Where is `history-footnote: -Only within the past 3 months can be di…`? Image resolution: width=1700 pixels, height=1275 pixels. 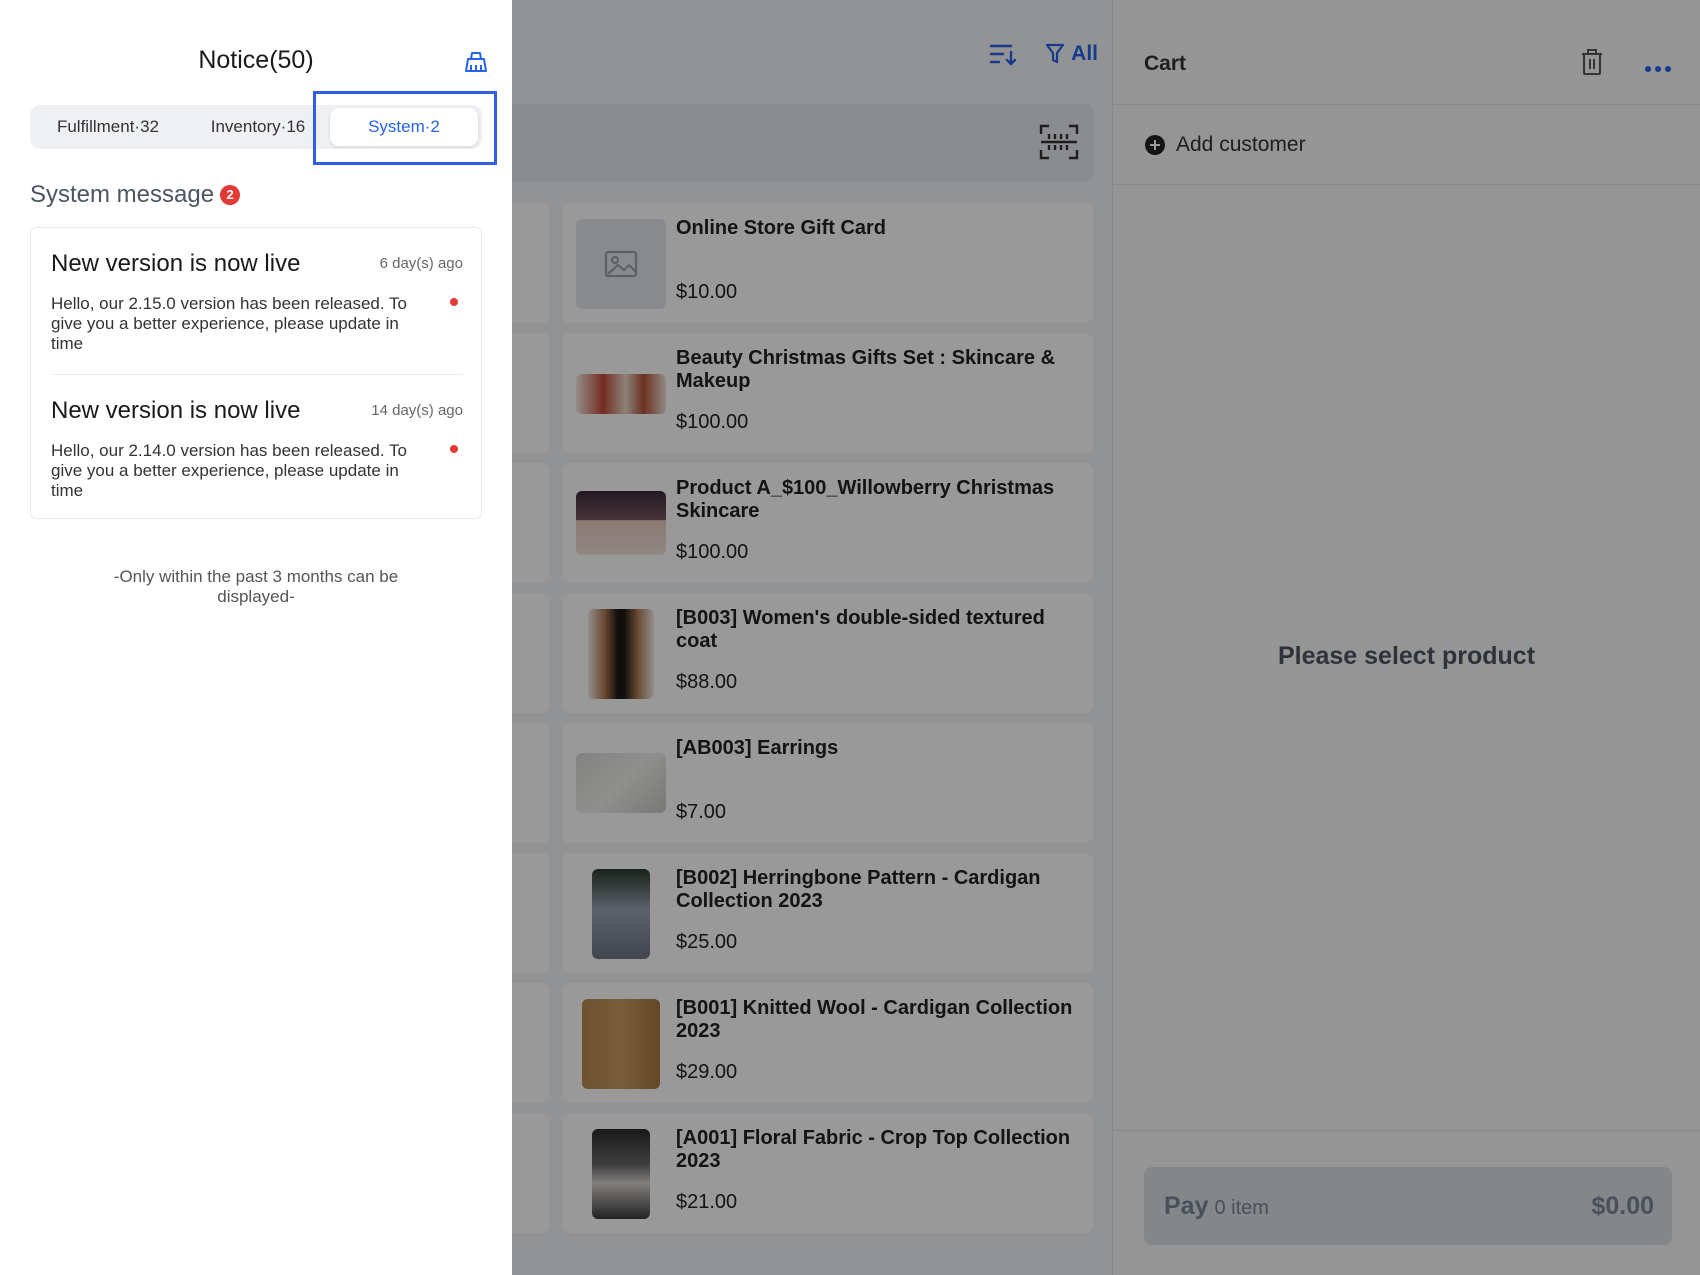 history-footnote: -Only within the past 3 months can be di… is located at coordinates (256, 586).